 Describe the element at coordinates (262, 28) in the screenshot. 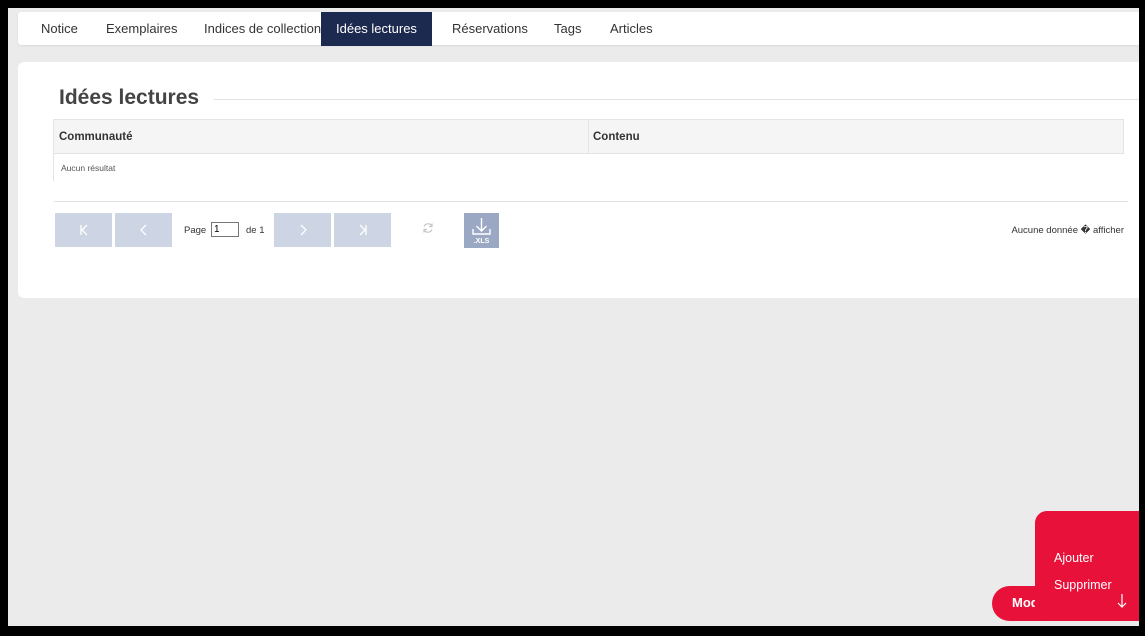

I see `tab-indices-de-collection: Indices de collection` at that location.